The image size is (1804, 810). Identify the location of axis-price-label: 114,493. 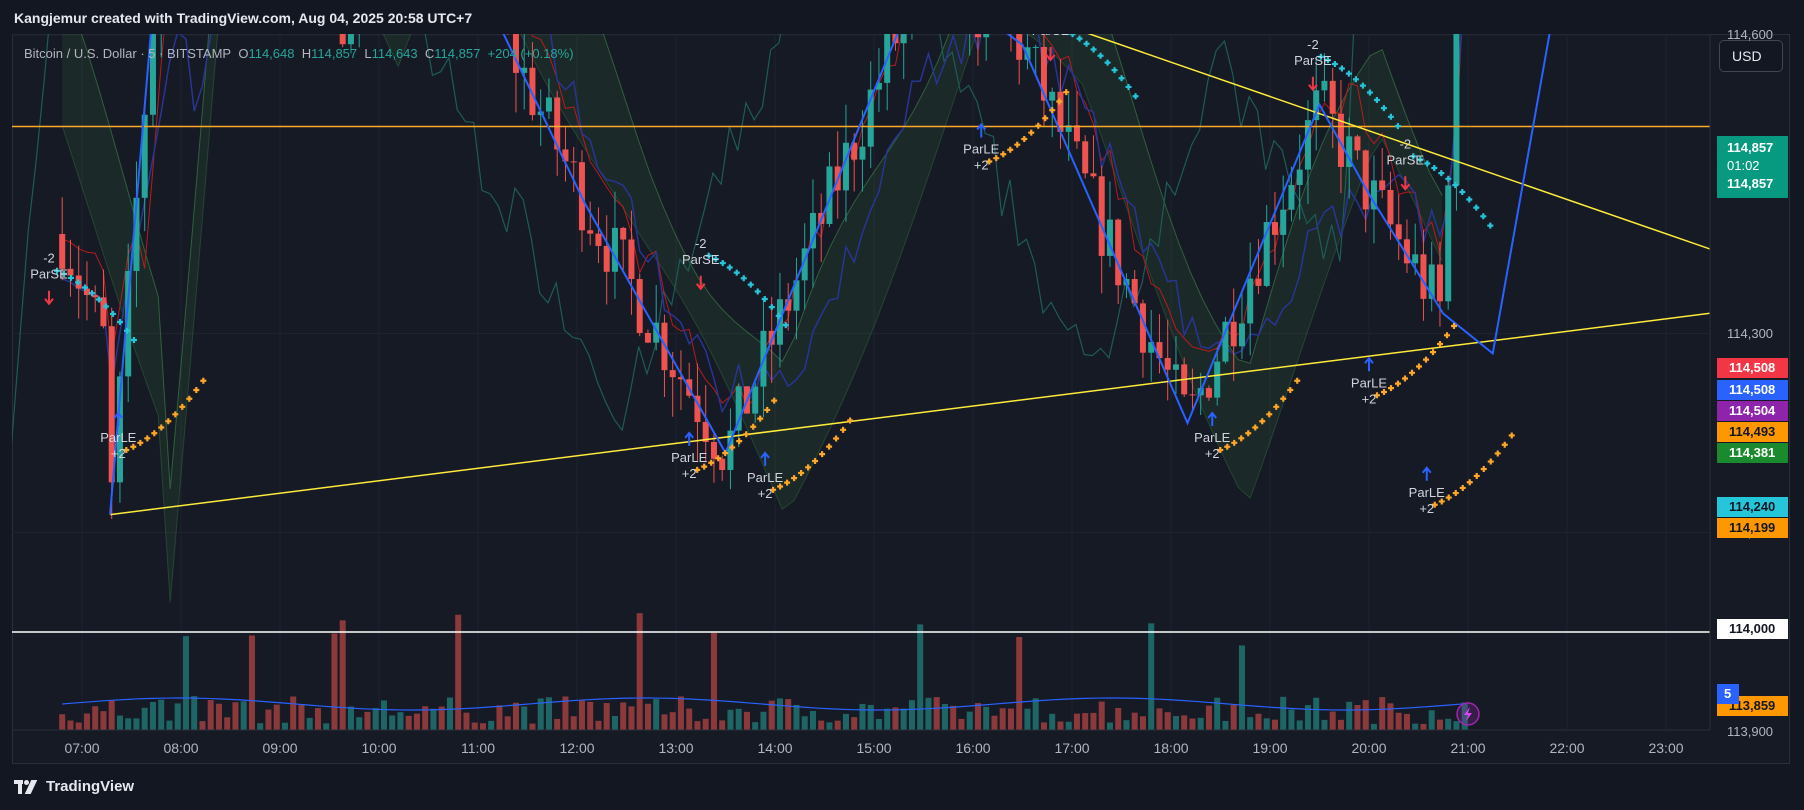
(1752, 432).